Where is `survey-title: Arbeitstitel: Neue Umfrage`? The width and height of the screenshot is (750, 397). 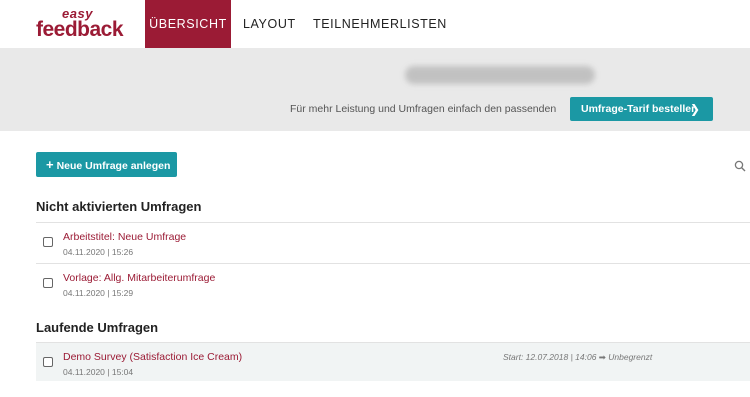 survey-title: Arbeitstitel: Neue Umfrage is located at coordinates (124, 237).